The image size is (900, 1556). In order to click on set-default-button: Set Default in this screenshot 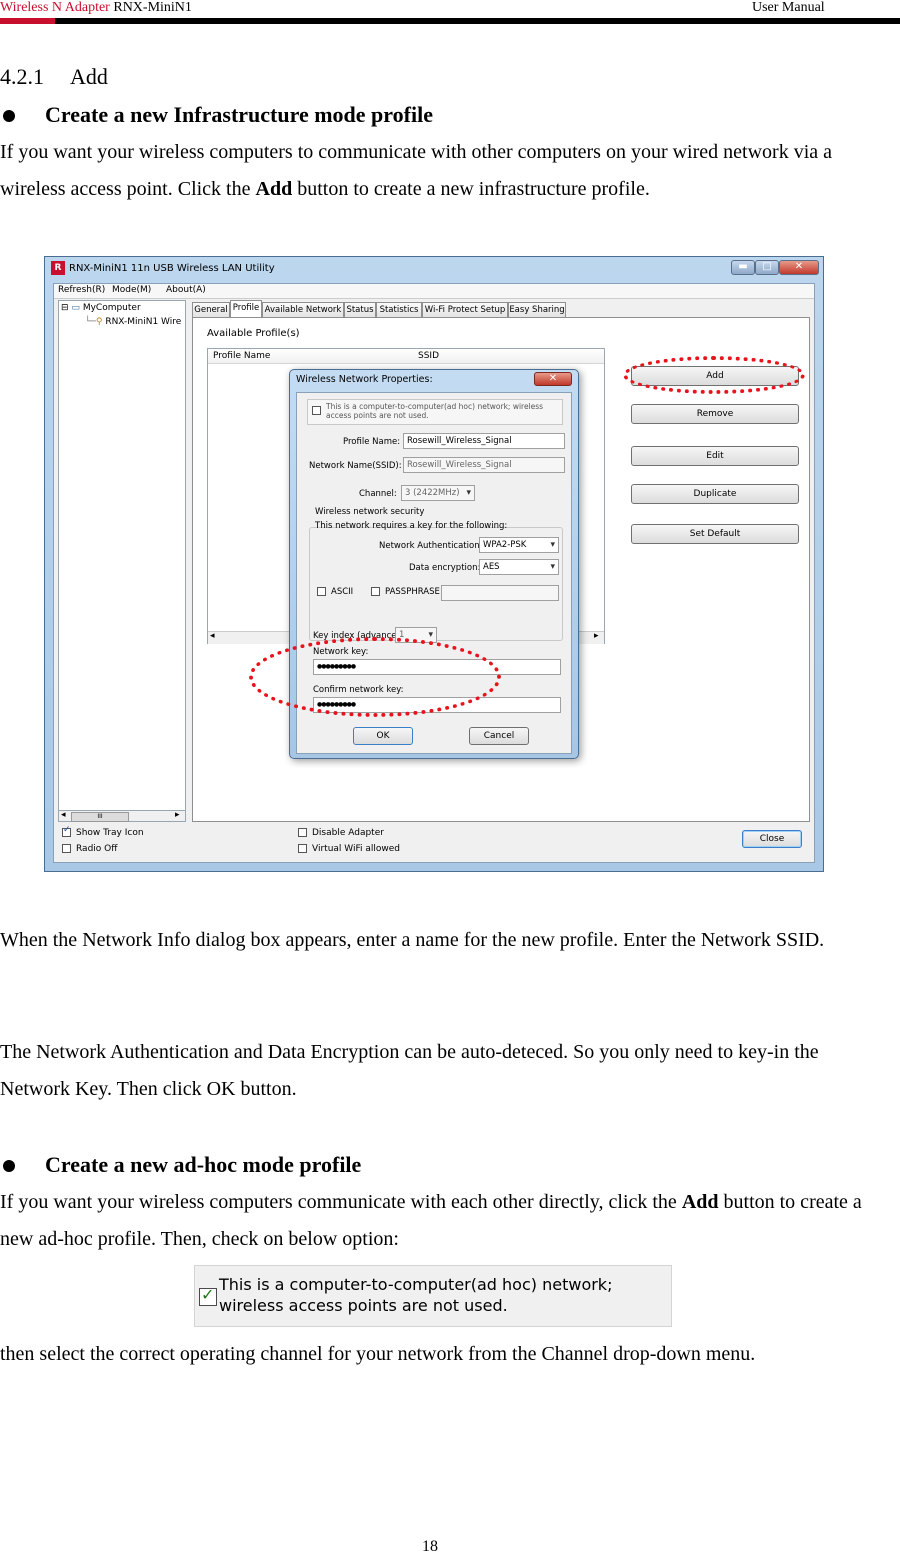, I will do `click(715, 534)`.